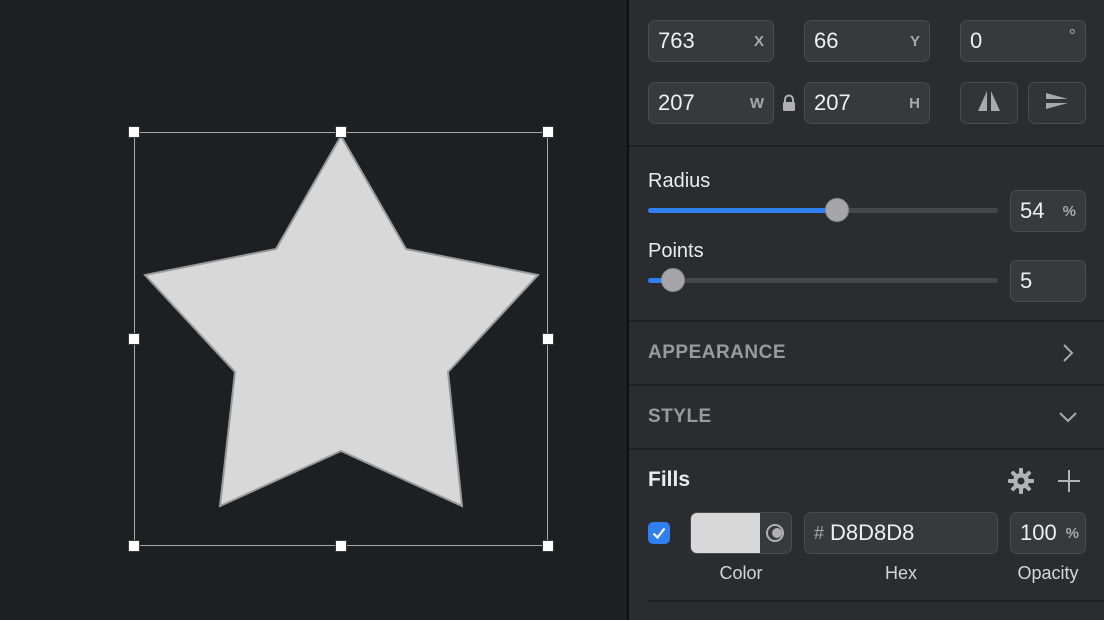 Image resolution: width=1104 pixels, height=620 pixels. Describe the element at coordinates (676, 40) in the screenshot. I see `x-position-value: 763` at that location.